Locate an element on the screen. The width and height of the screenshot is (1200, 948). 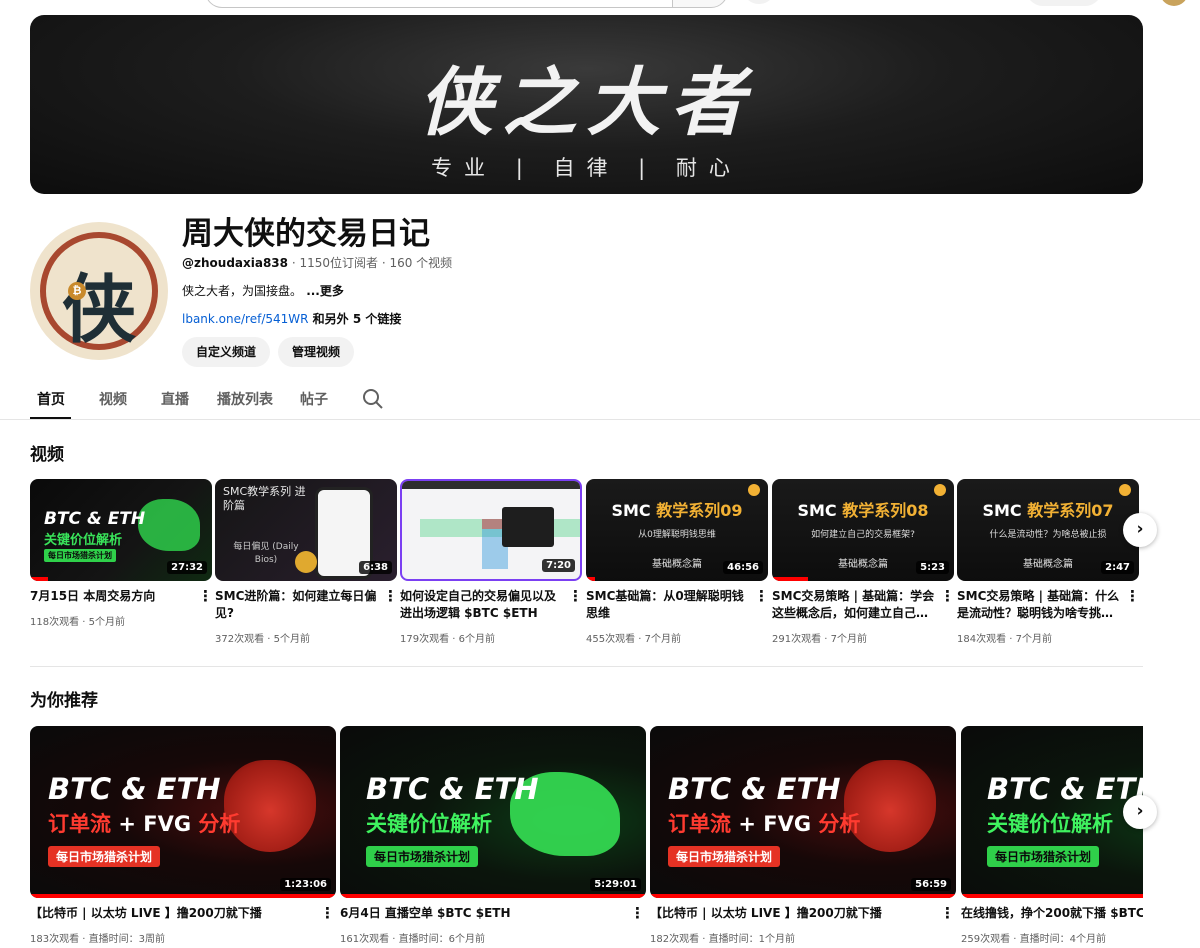
video-duration: 56:59 is located at coordinates (931, 884).